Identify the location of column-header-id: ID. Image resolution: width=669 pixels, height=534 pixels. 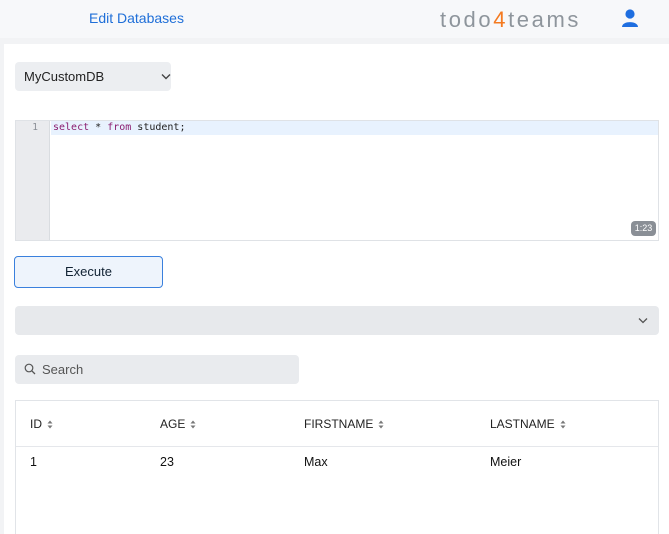
(41, 424).